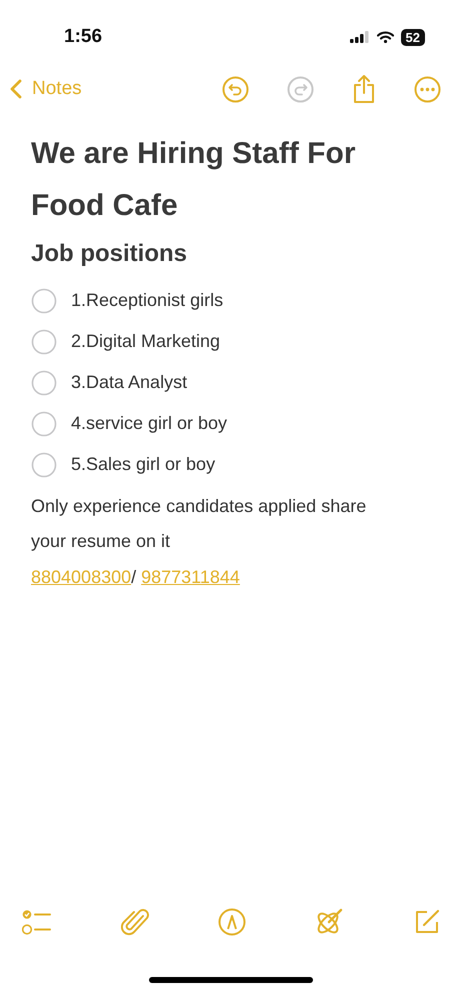  I want to click on checklist-icon, so click(37, 922).